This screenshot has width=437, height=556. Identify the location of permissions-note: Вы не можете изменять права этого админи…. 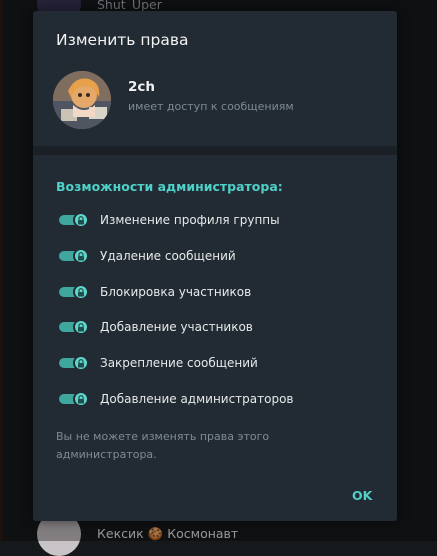
(163, 445).